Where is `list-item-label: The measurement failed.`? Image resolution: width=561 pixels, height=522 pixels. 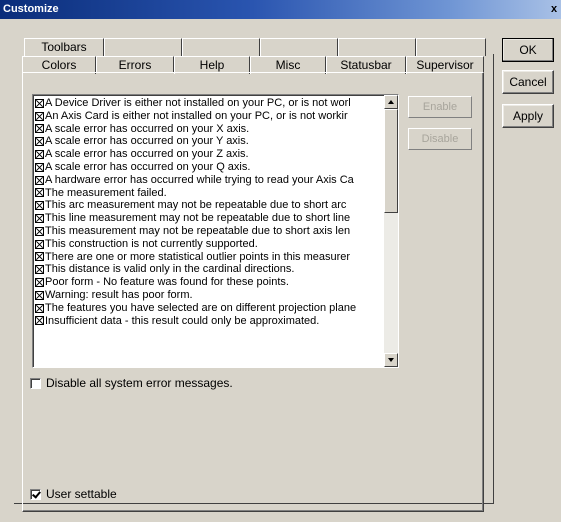
list-item-label: The measurement failed. is located at coordinates (106, 192).